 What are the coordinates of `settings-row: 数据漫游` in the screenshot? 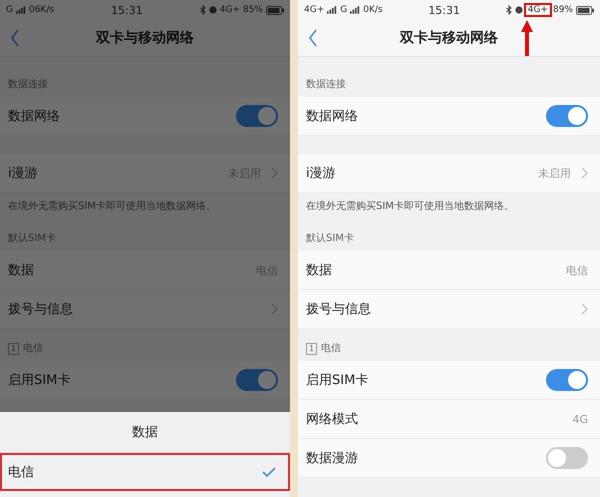 It's located at (449, 458).